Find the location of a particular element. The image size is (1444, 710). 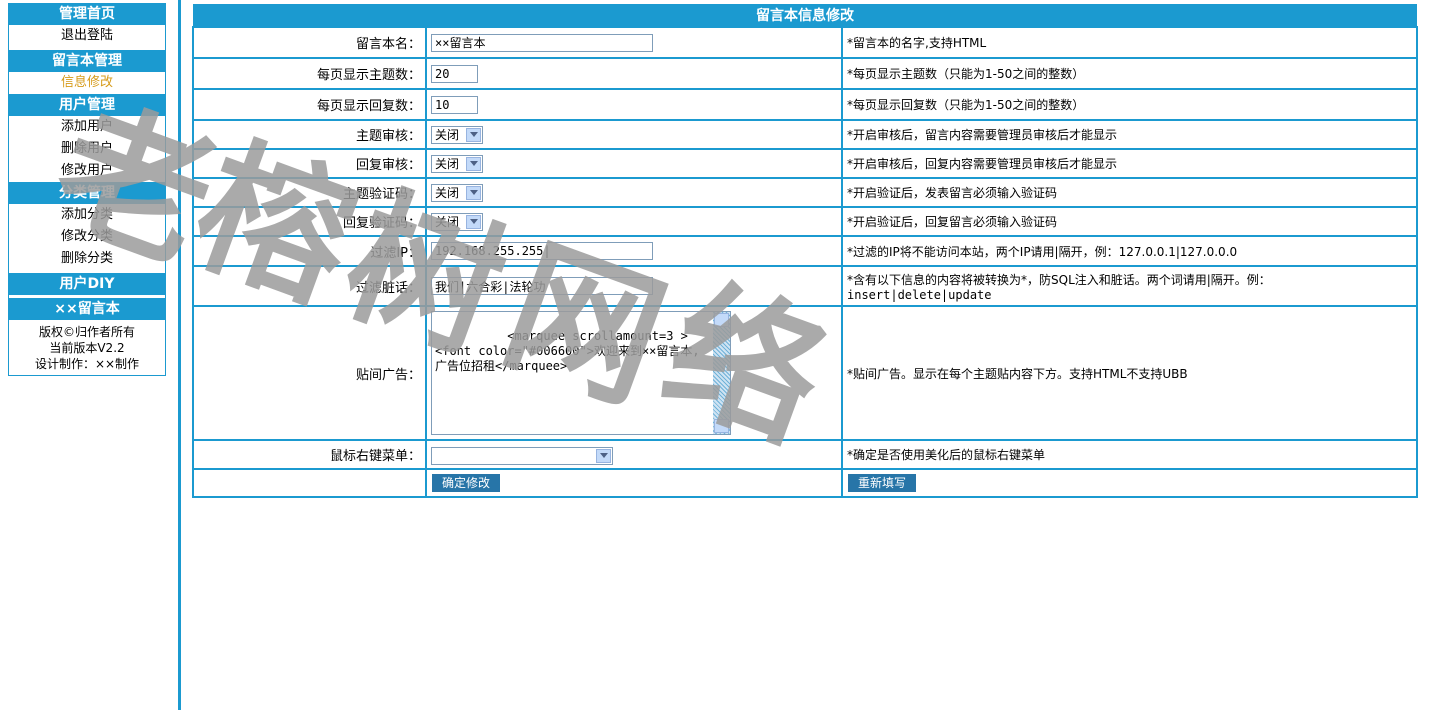

field-label: 主题验证码： is located at coordinates (309, 192).